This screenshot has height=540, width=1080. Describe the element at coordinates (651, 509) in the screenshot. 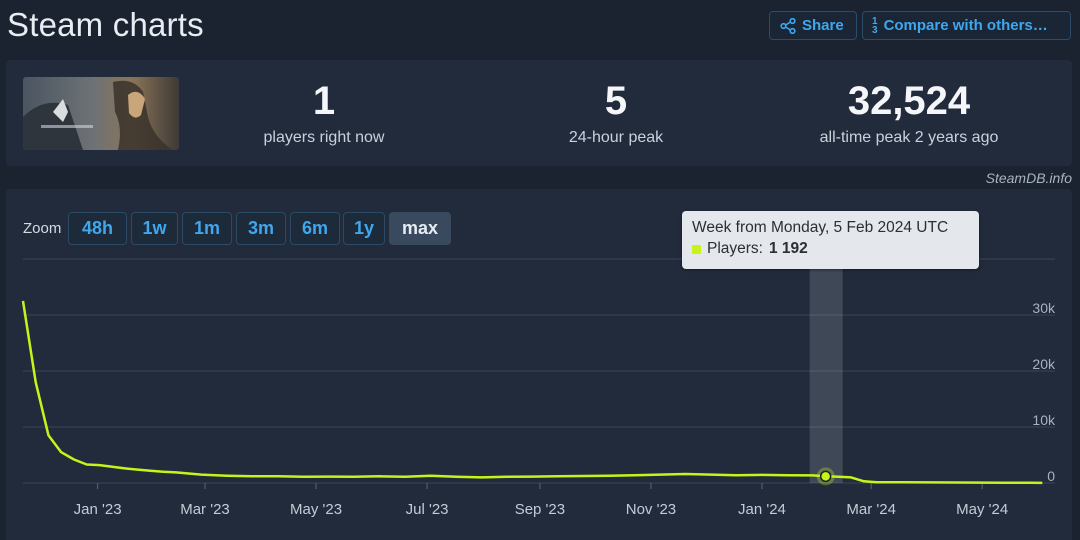

I see `x-tick-label: Nov '23` at that location.